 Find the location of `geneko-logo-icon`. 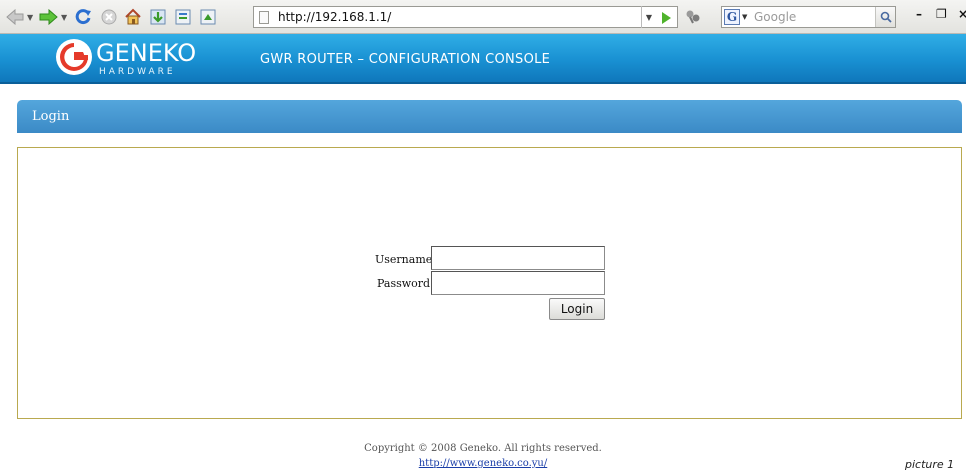

geneko-logo-icon is located at coordinates (74, 57).